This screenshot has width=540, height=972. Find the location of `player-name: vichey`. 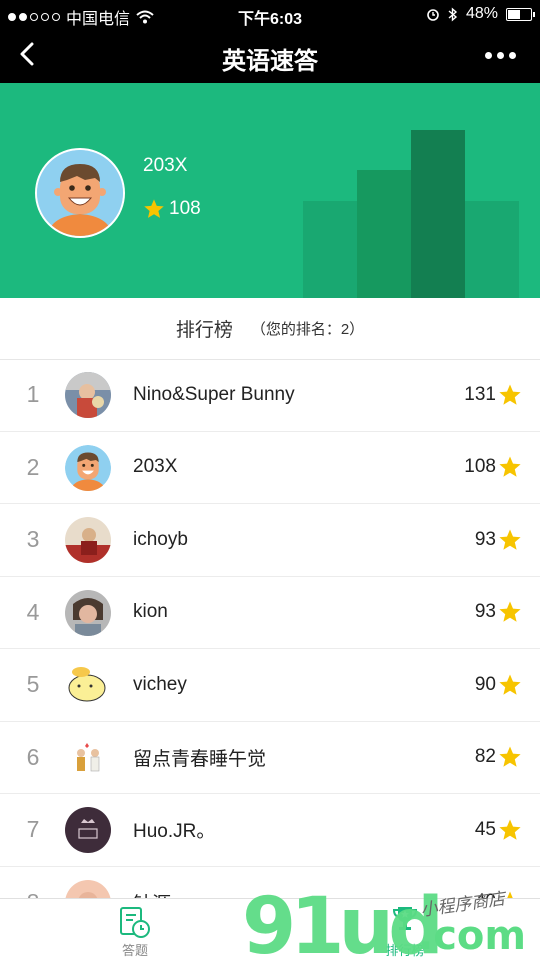

player-name: vichey is located at coordinates (160, 684).